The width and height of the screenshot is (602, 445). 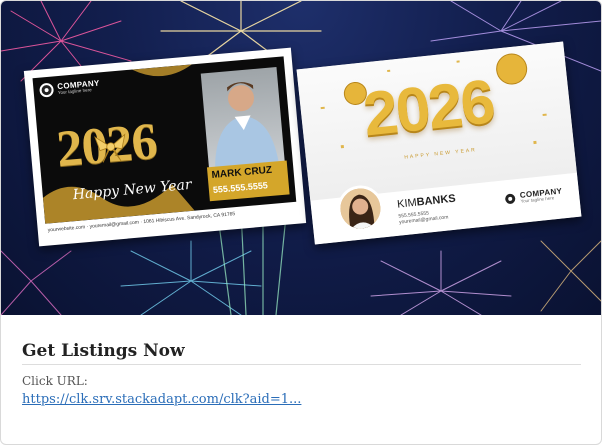 I want to click on divider, so click(x=301, y=364).